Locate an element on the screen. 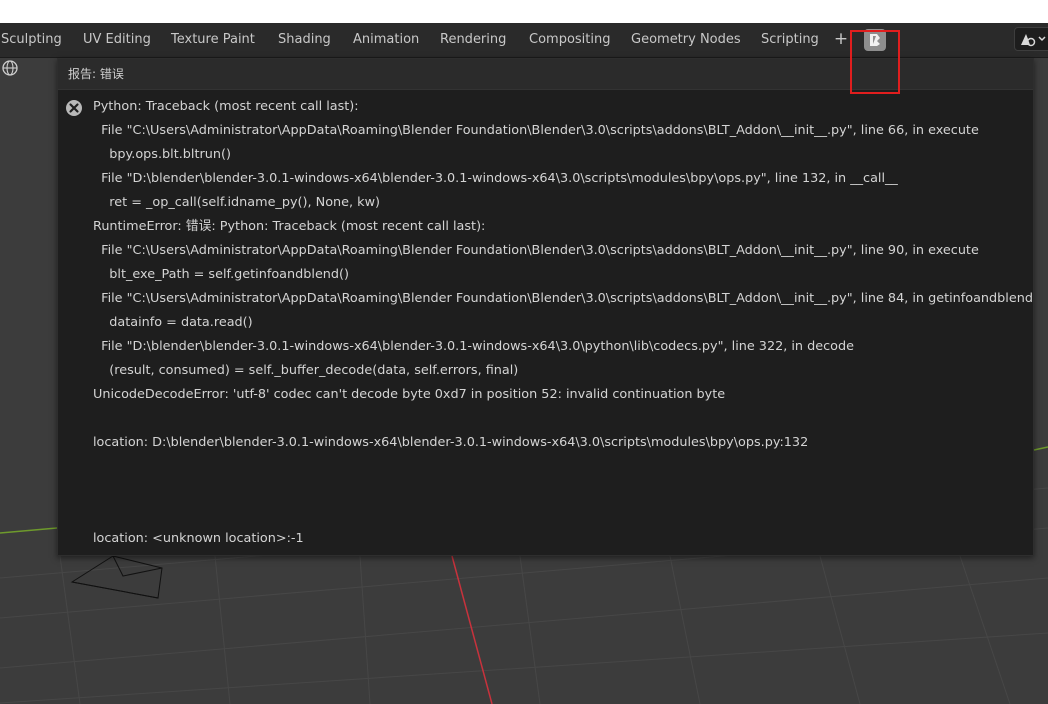 The image size is (1048, 704). tab-rendering: Rendering is located at coordinates (473, 40).